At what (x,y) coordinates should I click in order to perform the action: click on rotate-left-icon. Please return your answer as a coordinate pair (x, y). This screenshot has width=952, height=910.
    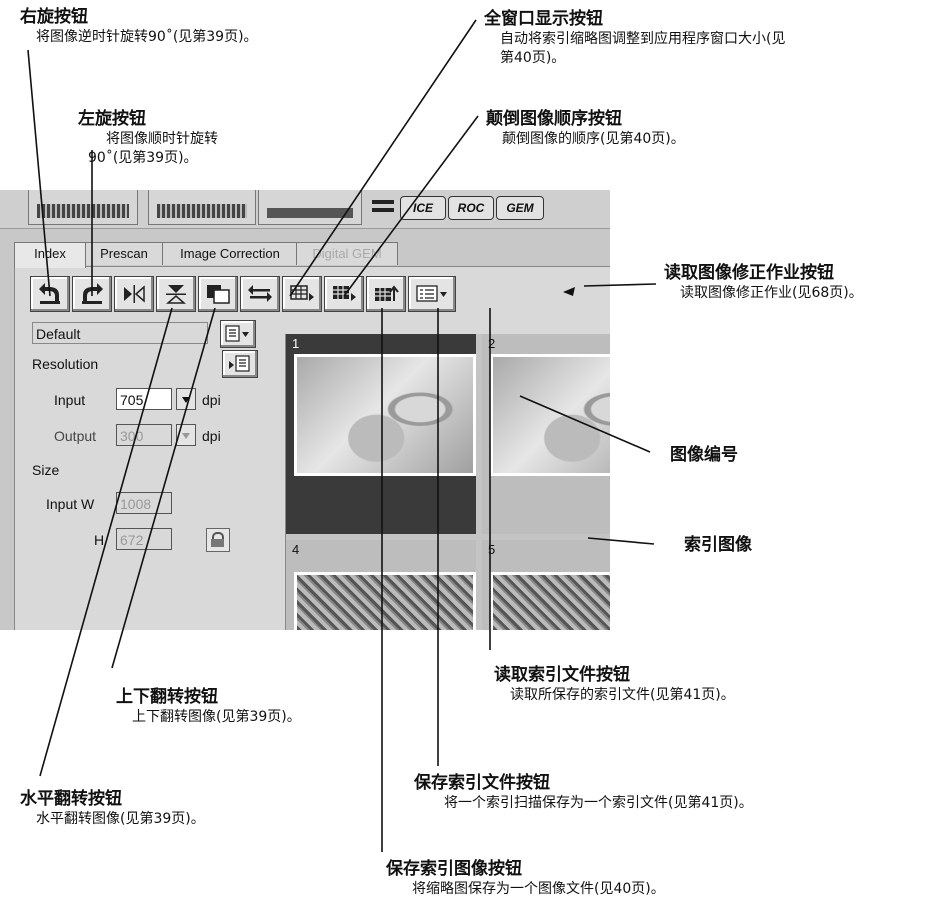
    Looking at the image, I should click on (49, 293).